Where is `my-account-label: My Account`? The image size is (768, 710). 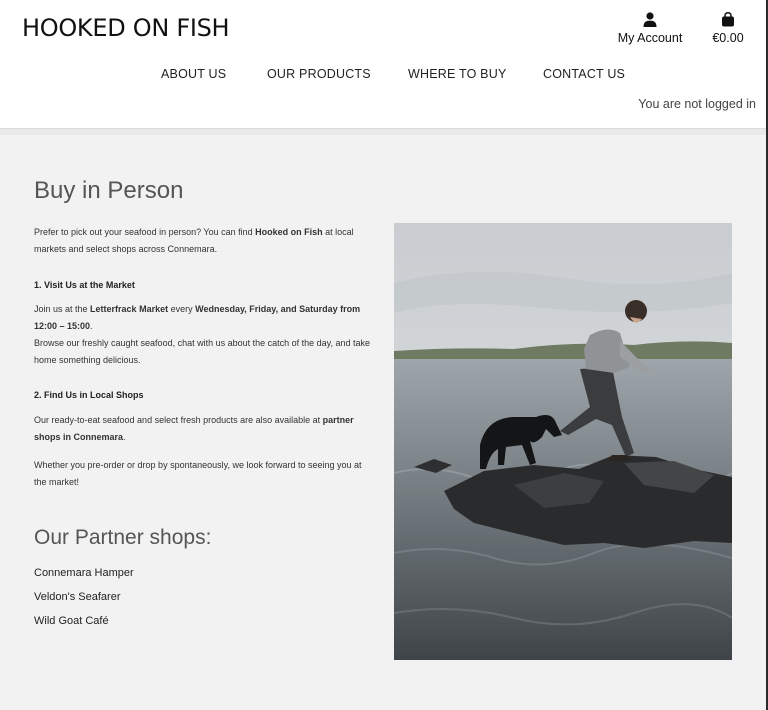 my-account-label: My Account is located at coordinates (650, 38).